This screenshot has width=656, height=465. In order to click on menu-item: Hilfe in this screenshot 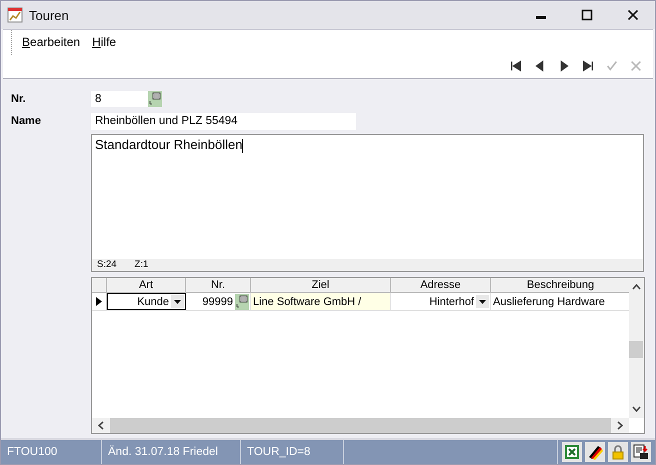, I will do `click(104, 45)`.